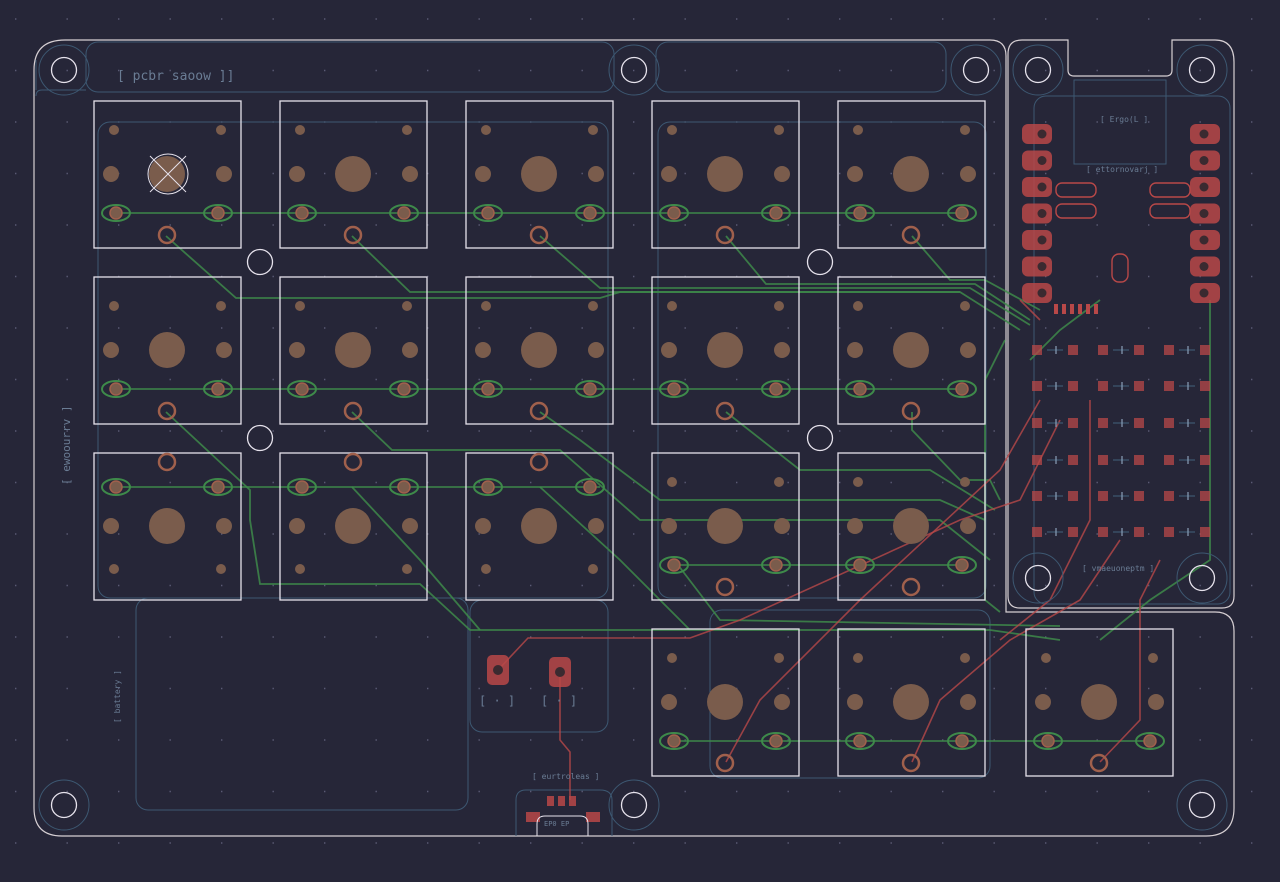 Image resolution: width=1280 pixels, height=882 pixels. Describe the element at coordinates (543, 745) in the screenshot. I see `misc-footprints` at that location.